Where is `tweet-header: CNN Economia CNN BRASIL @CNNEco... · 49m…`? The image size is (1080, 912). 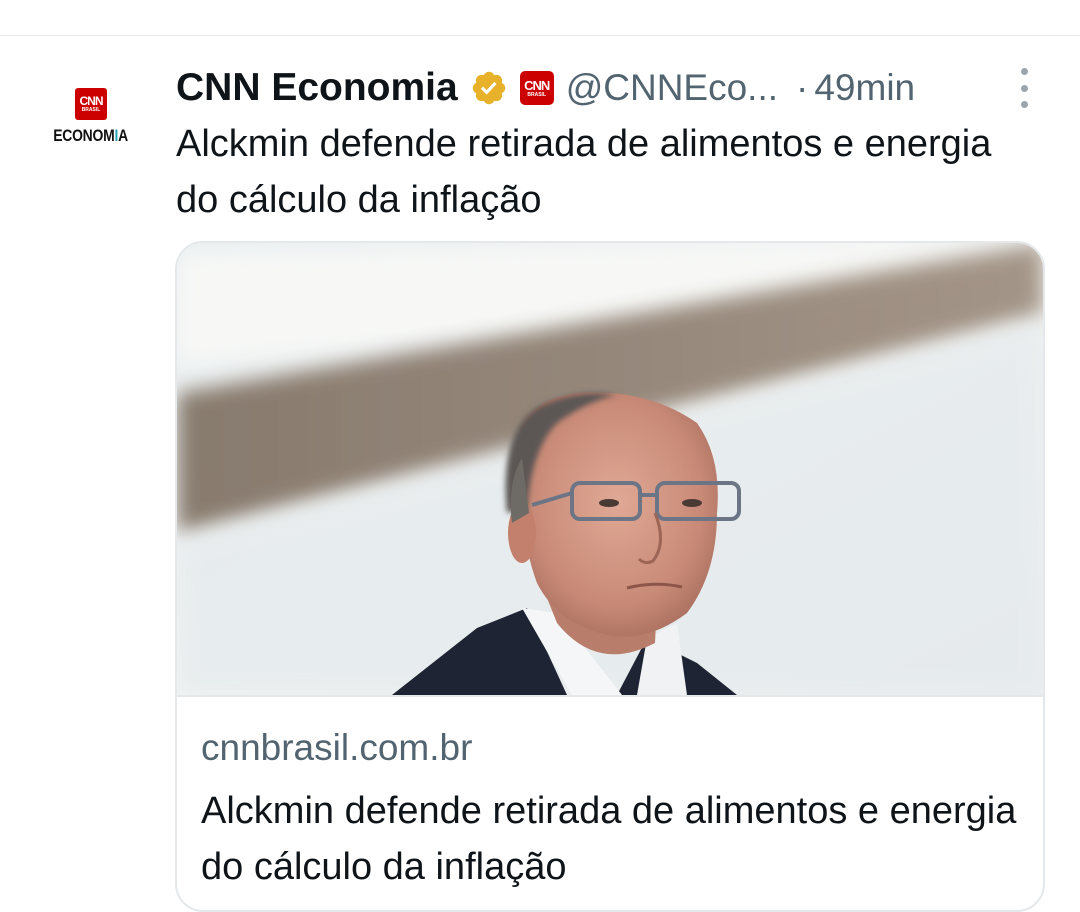 tweet-header: CNN Economia CNN BRASIL @CNNEco... · 49m… is located at coordinates (545, 88).